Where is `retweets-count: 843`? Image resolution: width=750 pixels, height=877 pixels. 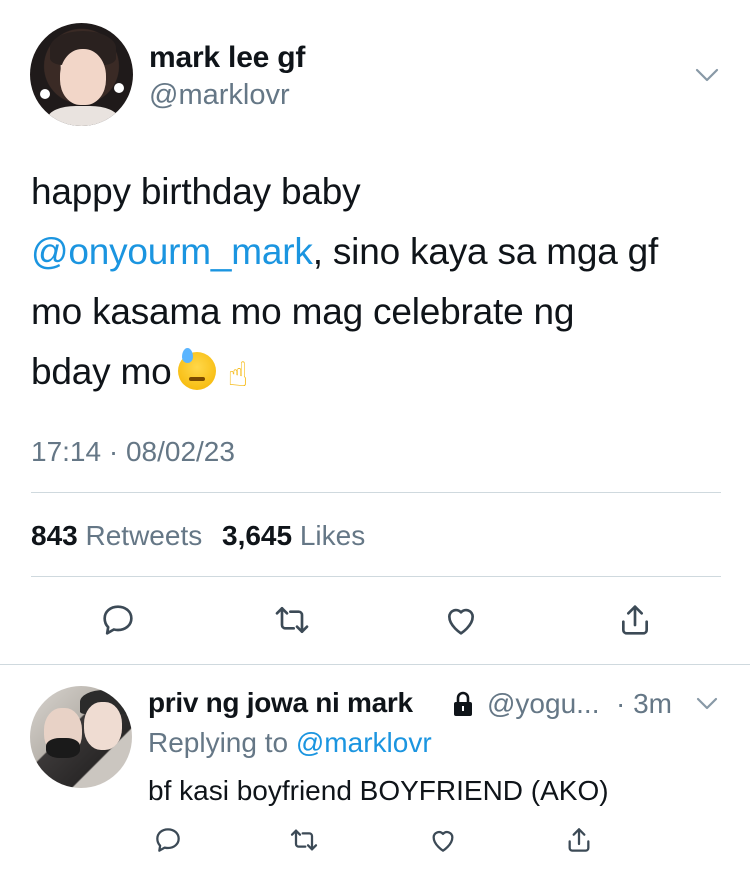
retweets-count: 843 is located at coordinates (54, 535).